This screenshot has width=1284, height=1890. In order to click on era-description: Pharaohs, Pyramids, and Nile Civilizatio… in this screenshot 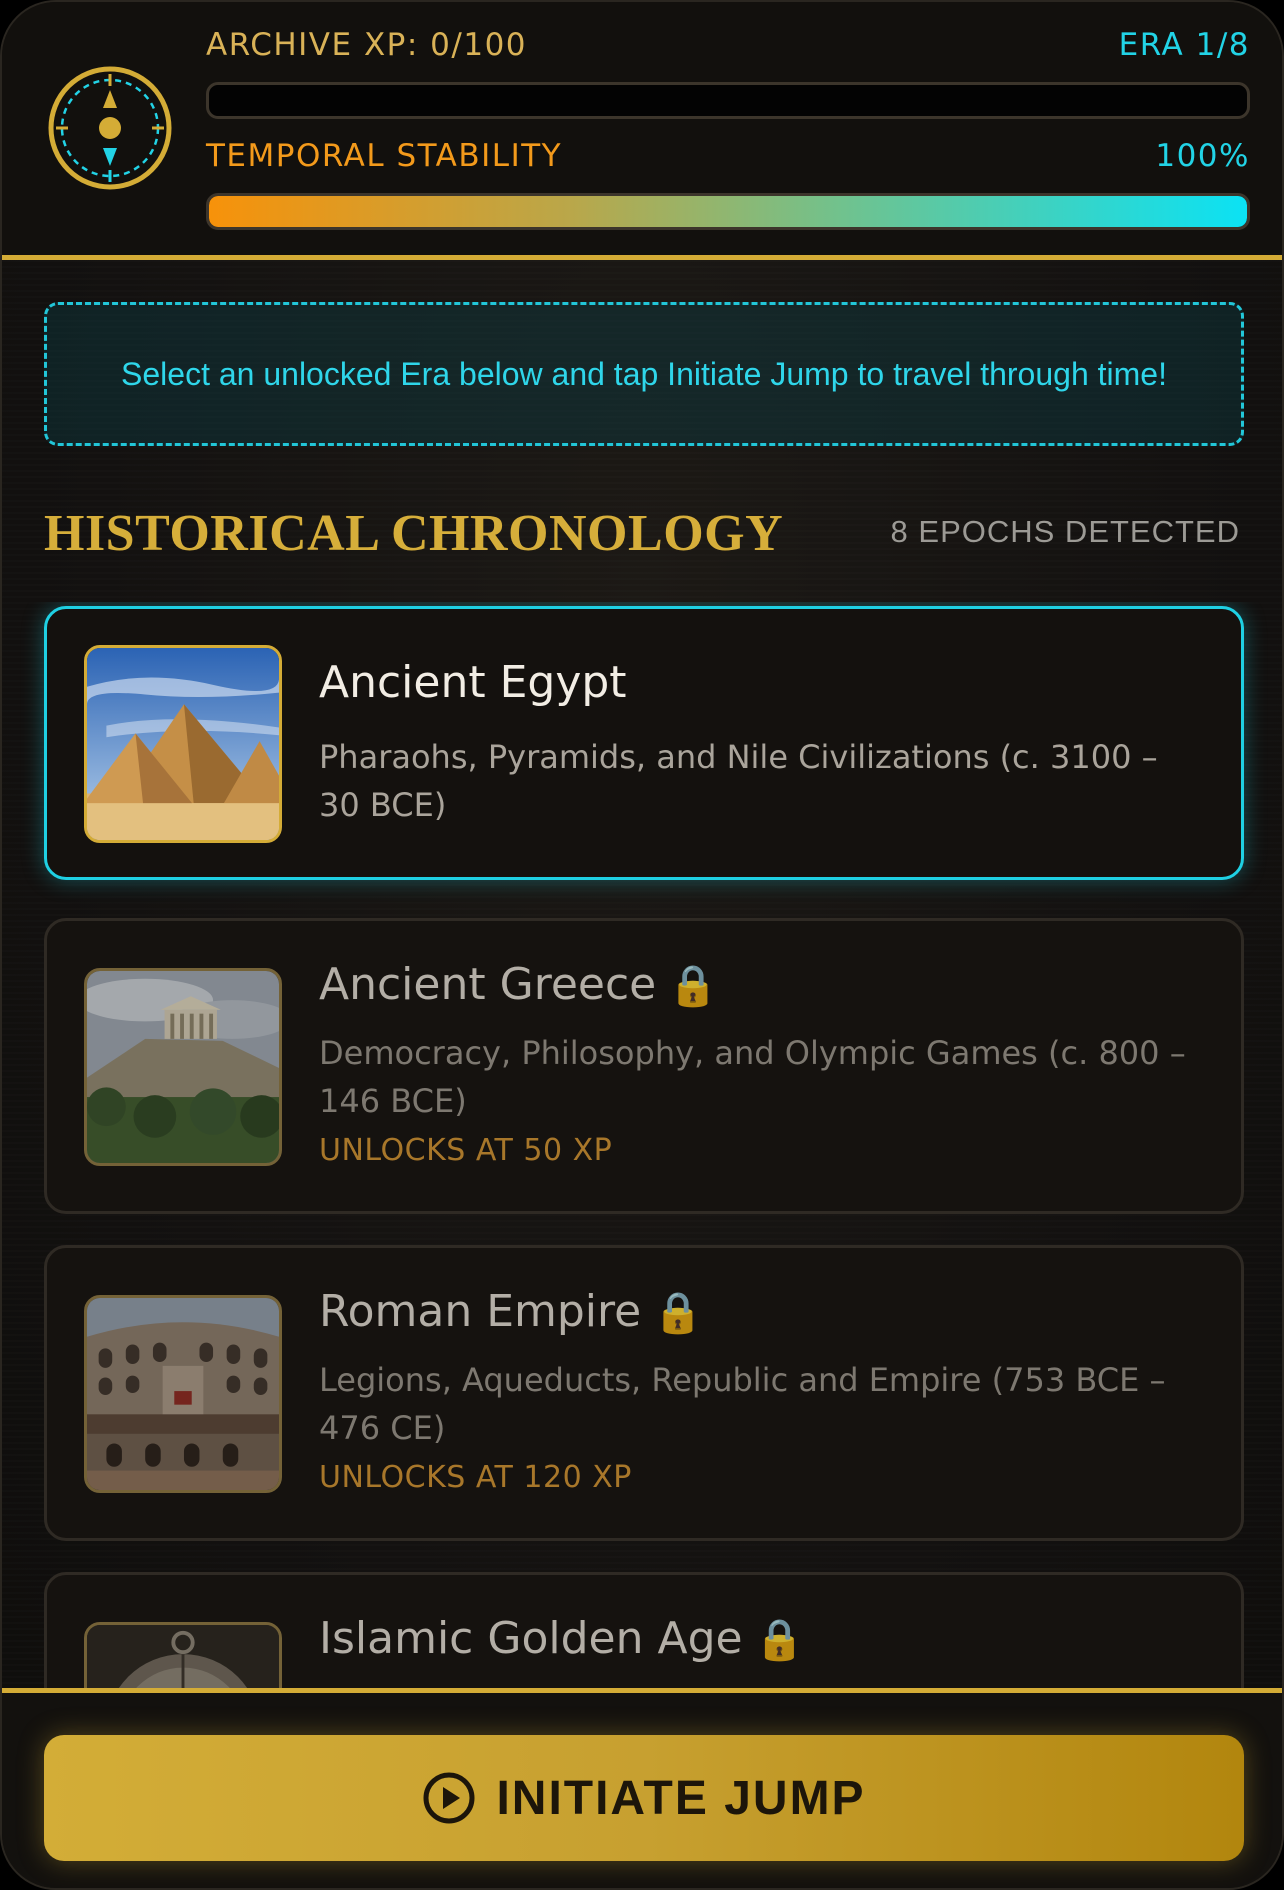, I will do `click(738, 781)`.